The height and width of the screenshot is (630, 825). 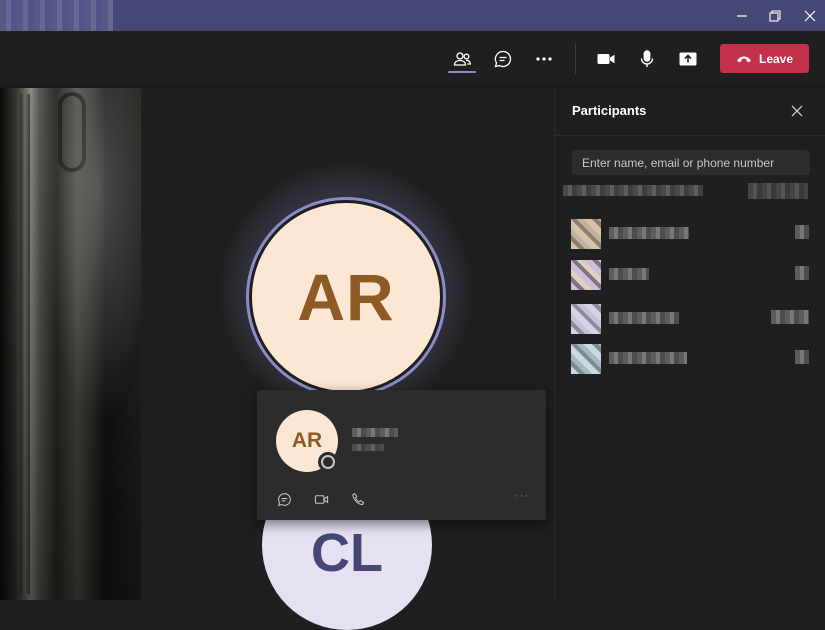 I want to click on profile-name-redacted, so click(x=375, y=432).